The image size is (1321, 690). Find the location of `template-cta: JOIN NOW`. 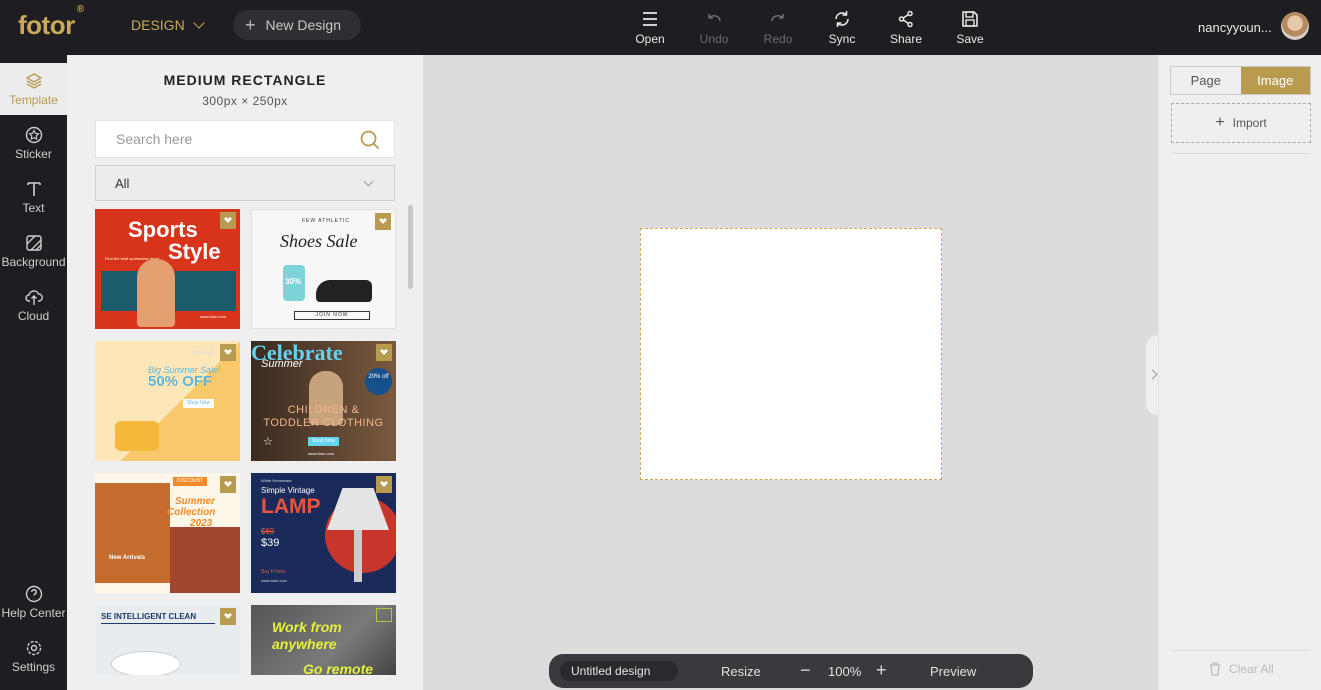

template-cta: JOIN NOW is located at coordinates (332, 316).